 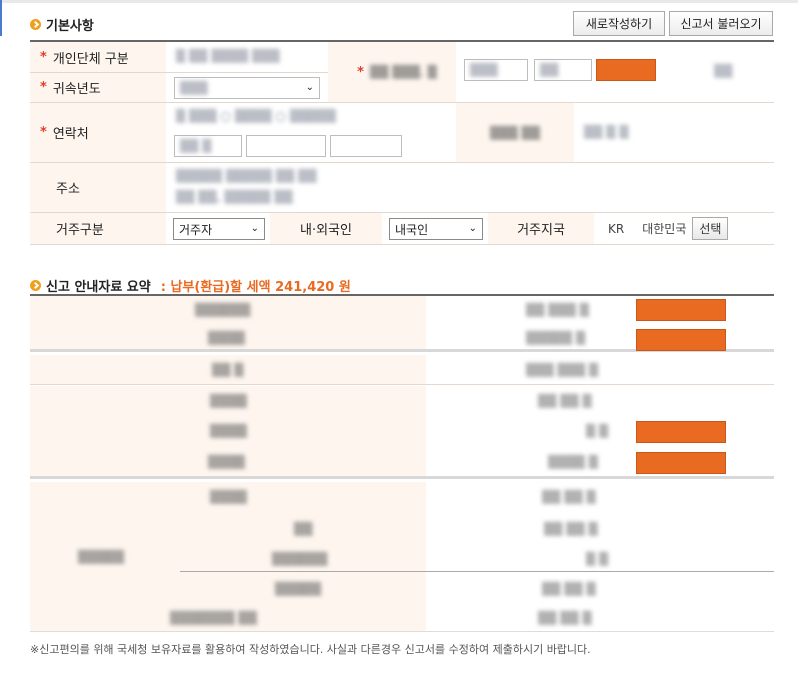 What do you see at coordinates (721, 23) in the screenshot?
I see `load-report-button: 신고서 불러오기` at bounding box center [721, 23].